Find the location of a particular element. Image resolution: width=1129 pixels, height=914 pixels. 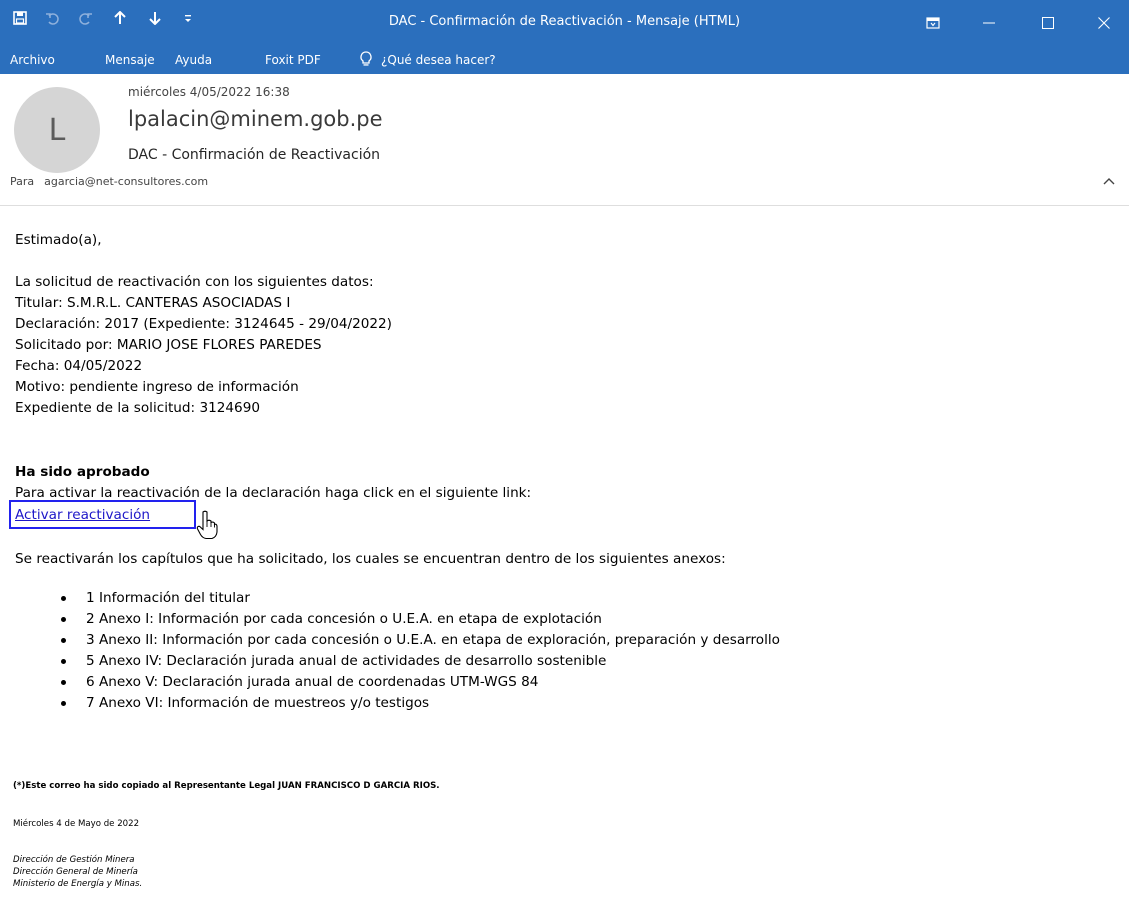

close-icon is located at coordinates (1104, 23).